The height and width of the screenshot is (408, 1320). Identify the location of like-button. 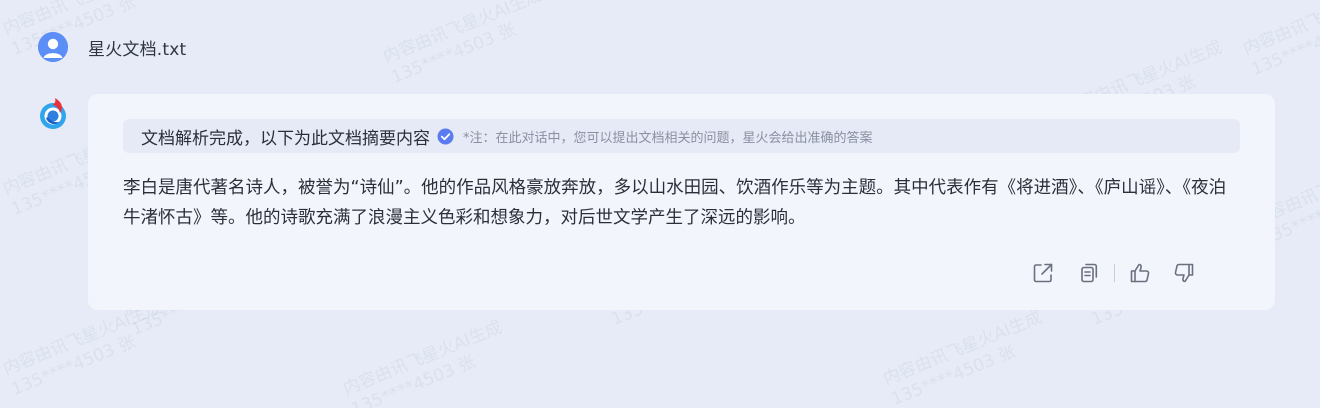
(1140, 273).